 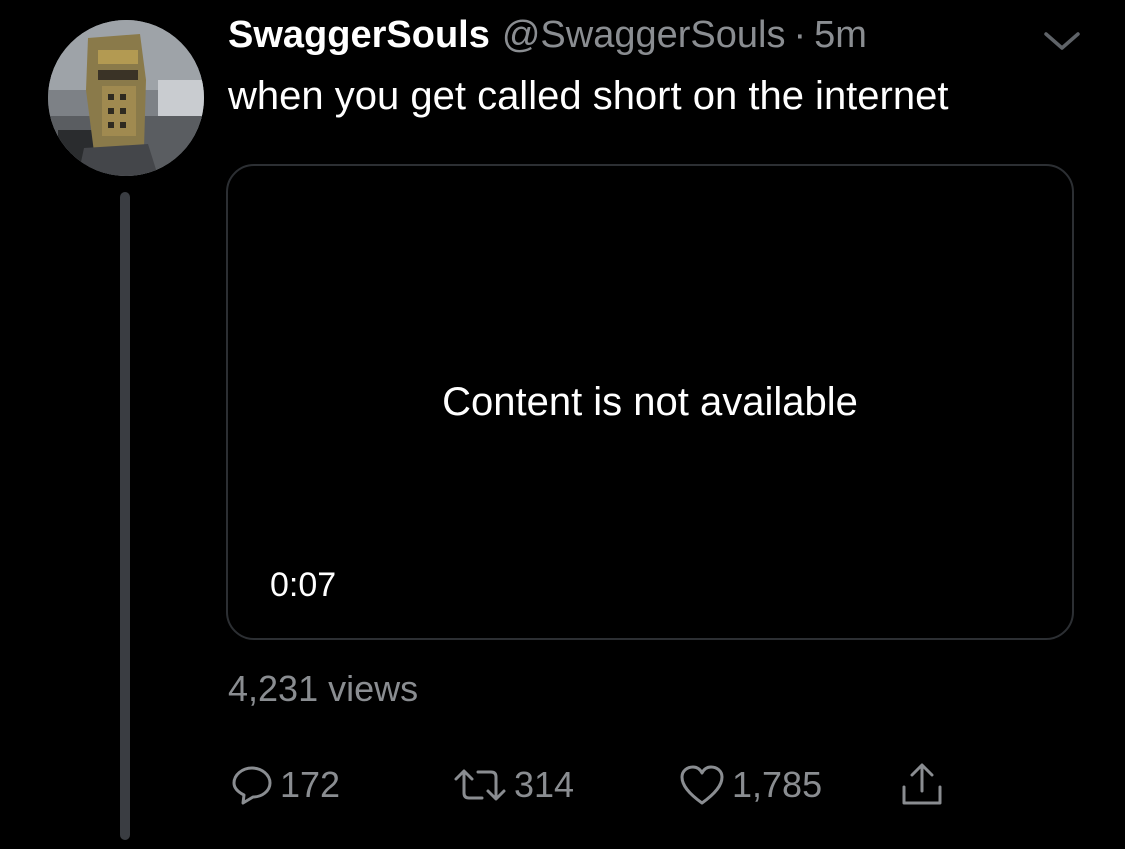 I want to click on share-icon, so click(x=922, y=784).